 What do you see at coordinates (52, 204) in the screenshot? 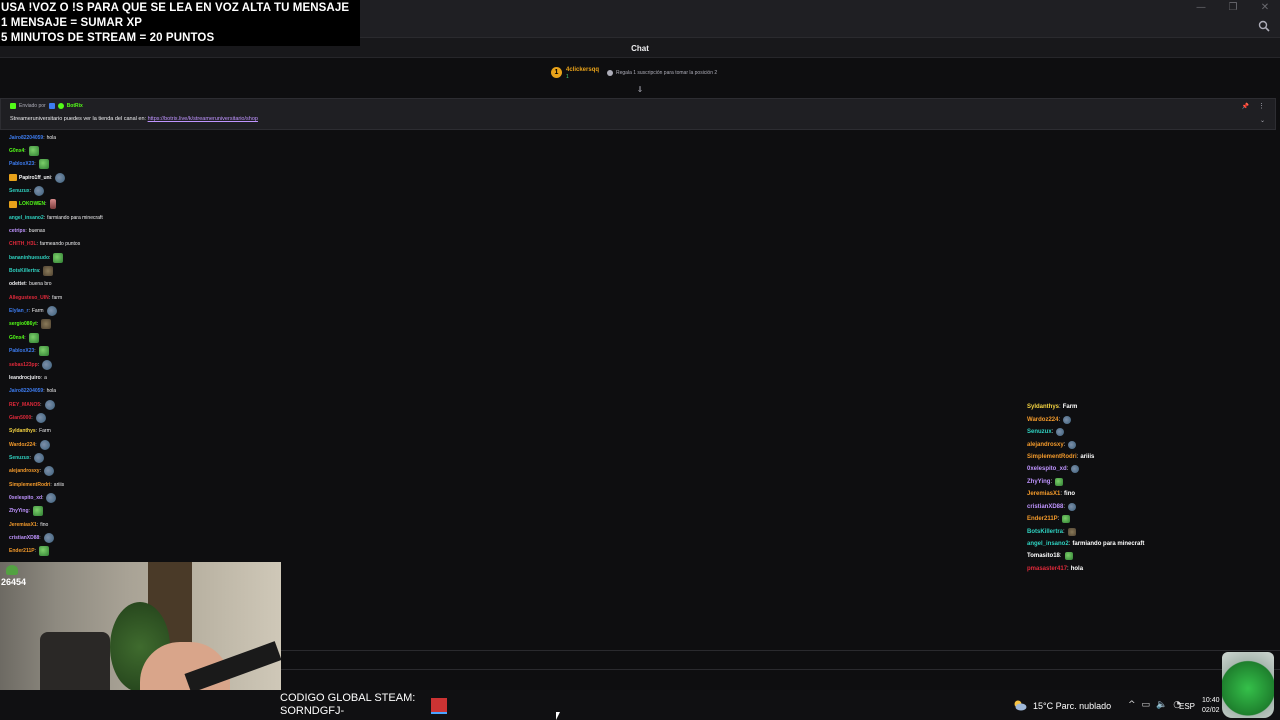
I see `pink-emote-icon` at bounding box center [52, 204].